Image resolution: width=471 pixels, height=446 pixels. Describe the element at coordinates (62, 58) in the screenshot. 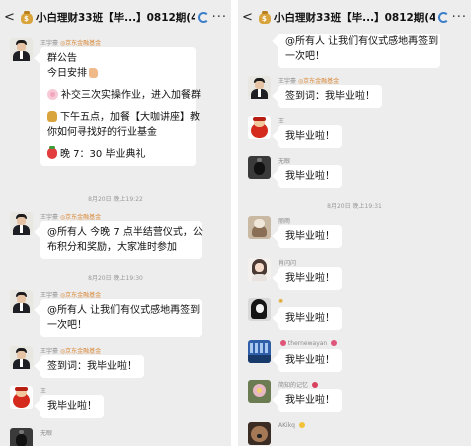

I see `announcement-heading: 群公告` at that location.